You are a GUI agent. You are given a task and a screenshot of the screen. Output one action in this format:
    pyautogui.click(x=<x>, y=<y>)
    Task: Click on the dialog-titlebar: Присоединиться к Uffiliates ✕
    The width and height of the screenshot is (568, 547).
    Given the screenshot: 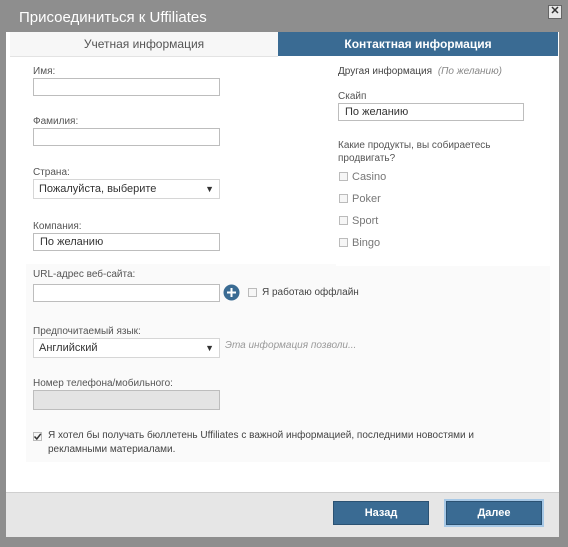 What is the action you would take?
    pyautogui.click(x=284, y=15)
    